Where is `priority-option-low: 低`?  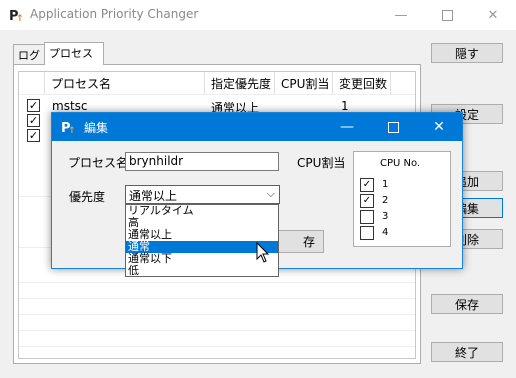
priority-option-low: 低 is located at coordinates (202, 271).